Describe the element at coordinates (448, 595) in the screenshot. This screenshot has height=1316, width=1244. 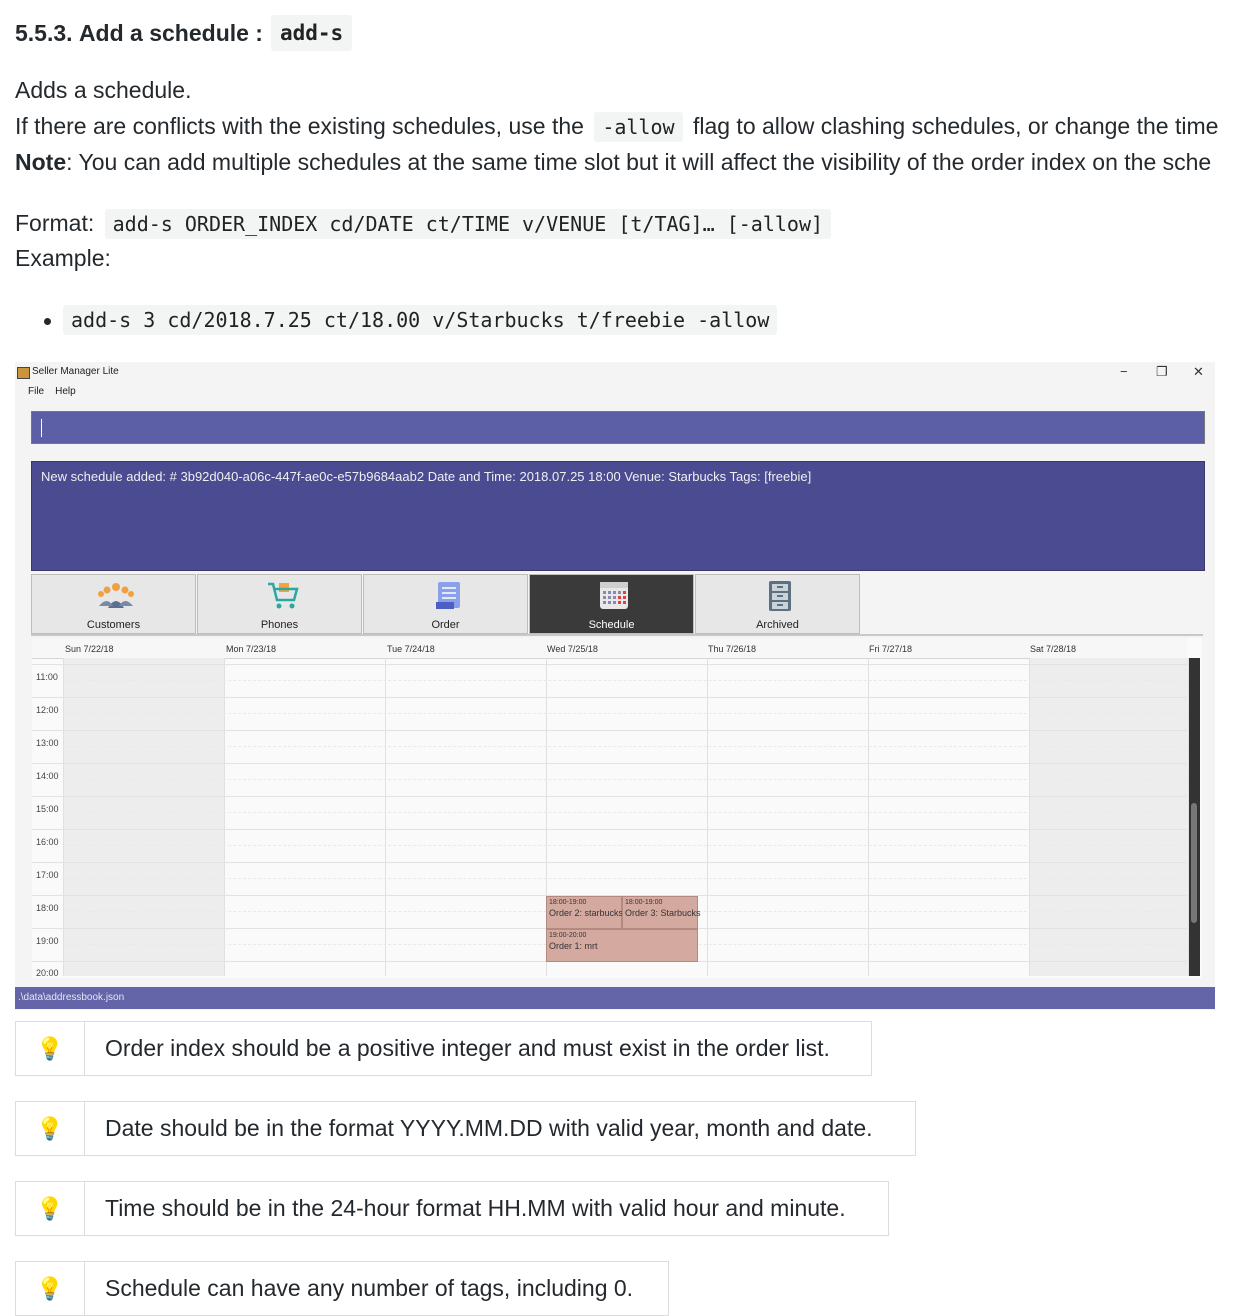
I see `order-list-icon` at that location.